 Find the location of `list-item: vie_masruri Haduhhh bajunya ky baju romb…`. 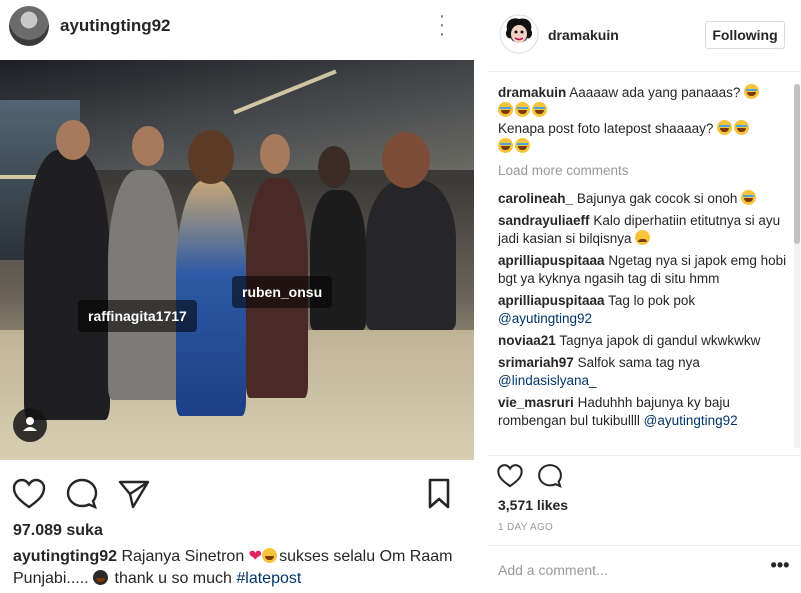

list-item: vie_masruri Haduhhh bajunya ky baju romb… is located at coordinates (643, 412).